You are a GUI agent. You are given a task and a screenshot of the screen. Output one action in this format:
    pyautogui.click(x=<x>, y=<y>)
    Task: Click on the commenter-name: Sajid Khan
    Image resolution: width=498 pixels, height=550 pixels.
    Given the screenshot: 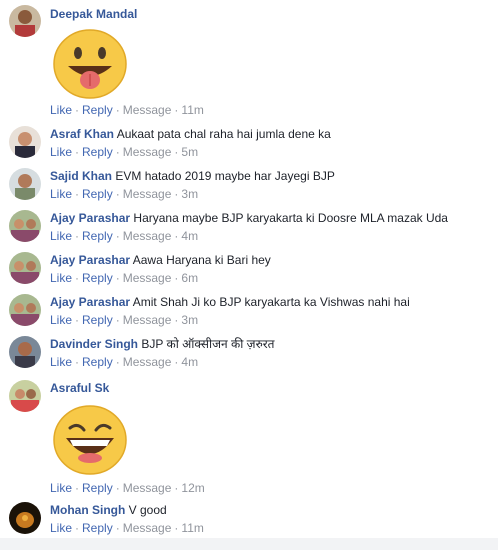 What is the action you would take?
    pyautogui.click(x=81, y=176)
    